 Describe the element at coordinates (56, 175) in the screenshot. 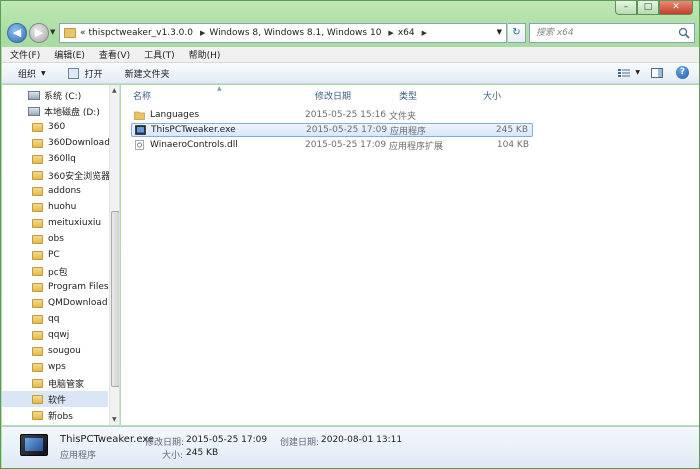

I see `sidebar-item: 360安全浏览器` at that location.